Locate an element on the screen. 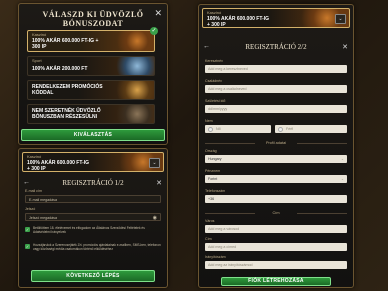 The height and width of the screenshot is (291, 388). selected-check-icon: ✓ is located at coordinates (154, 31).